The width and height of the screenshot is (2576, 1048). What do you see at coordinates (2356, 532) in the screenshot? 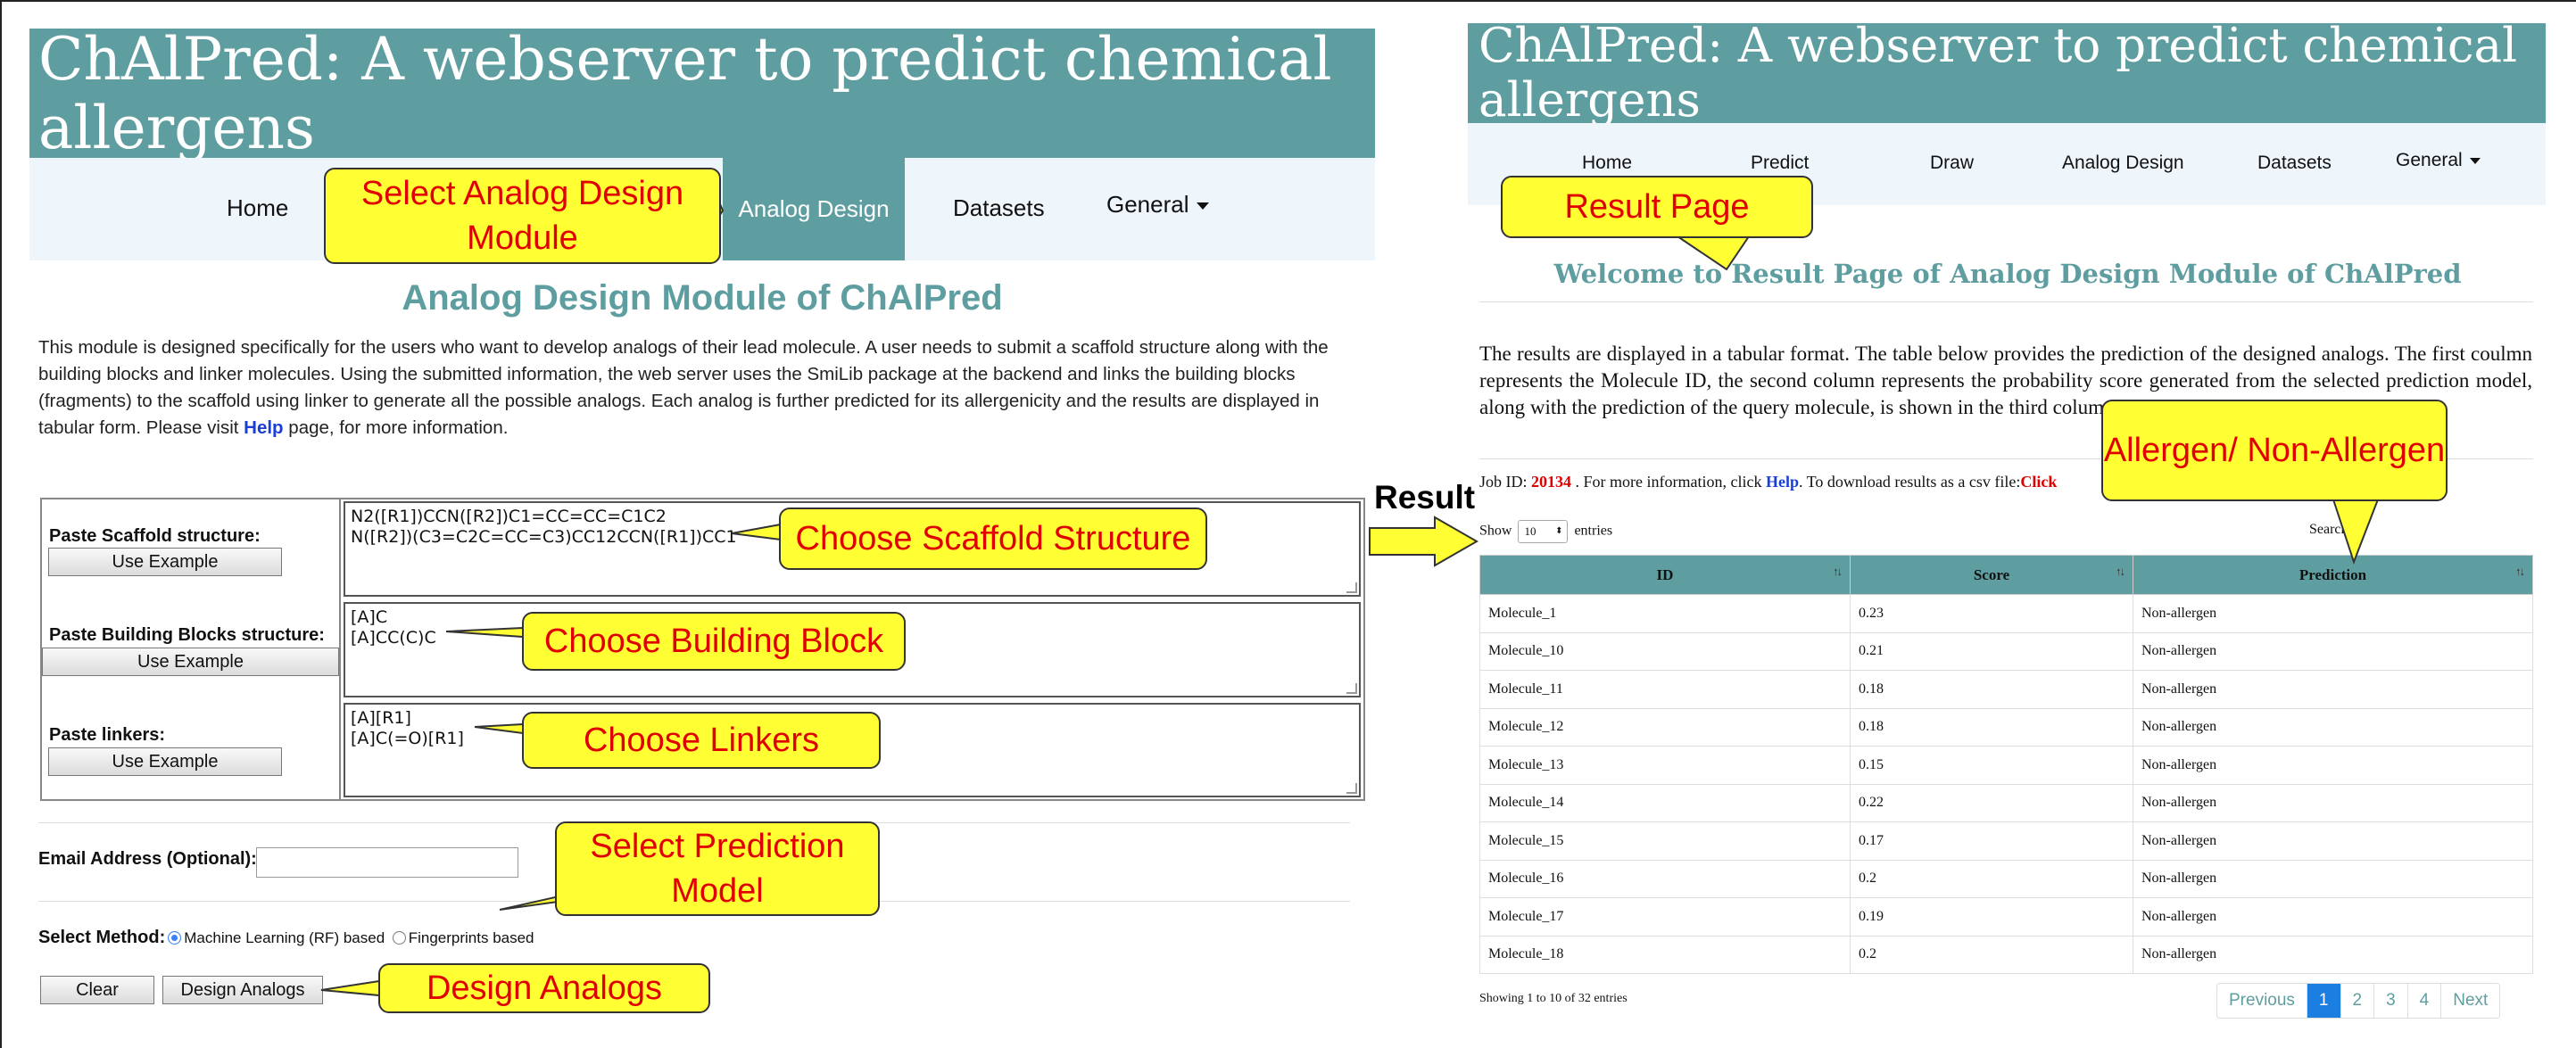
I see `pointer-allergen` at bounding box center [2356, 532].